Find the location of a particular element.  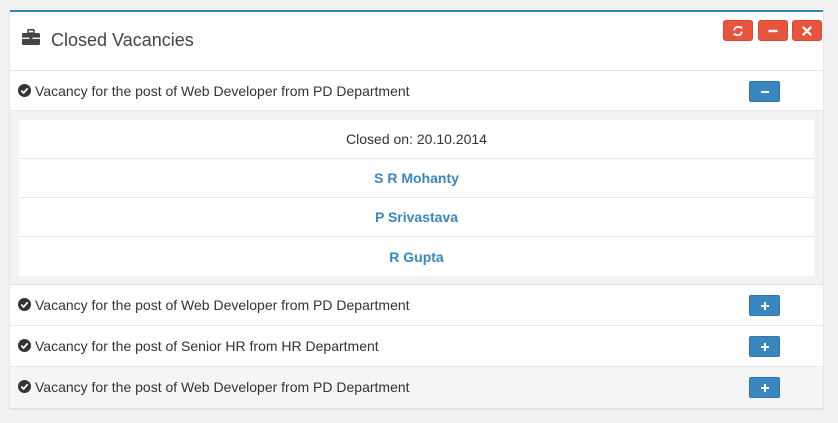

candidate-link: S R Mohanty is located at coordinates (416, 178).